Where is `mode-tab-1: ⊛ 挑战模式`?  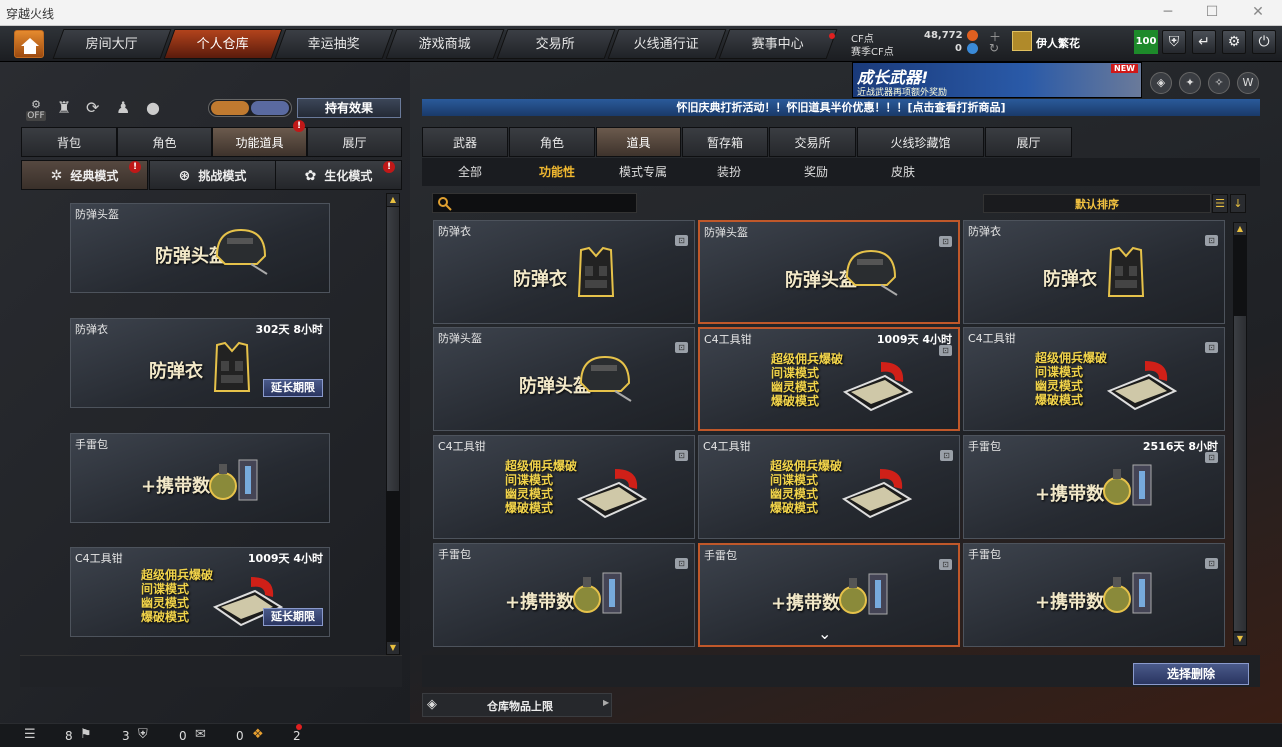 mode-tab-1: ⊛ 挑战模式 is located at coordinates (212, 175).